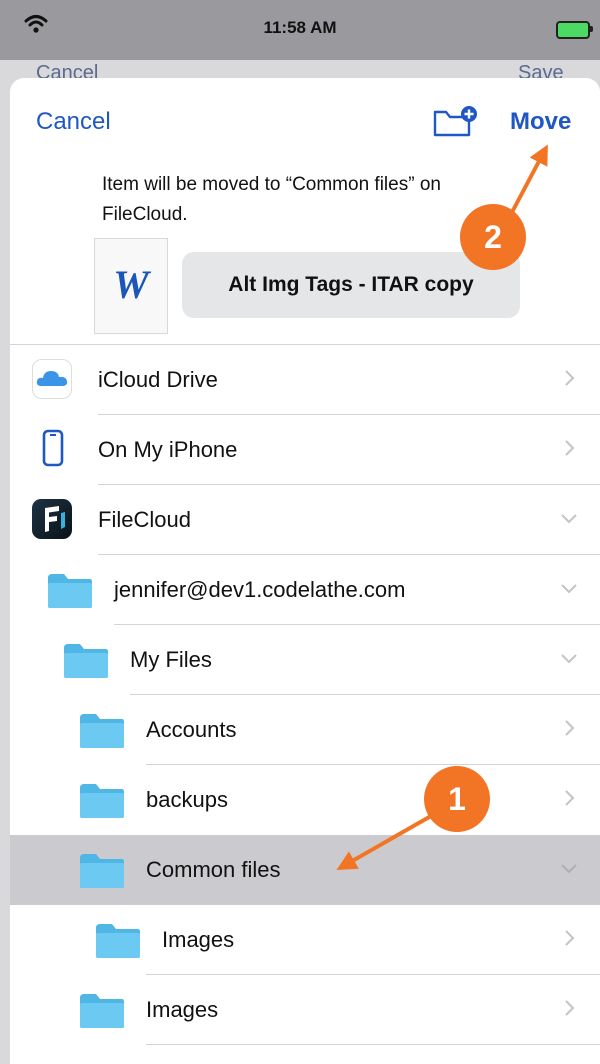 The height and width of the screenshot is (1064, 600). Describe the element at coordinates (540, 122) in the screenshot. I see `move-button: Move` at that location.